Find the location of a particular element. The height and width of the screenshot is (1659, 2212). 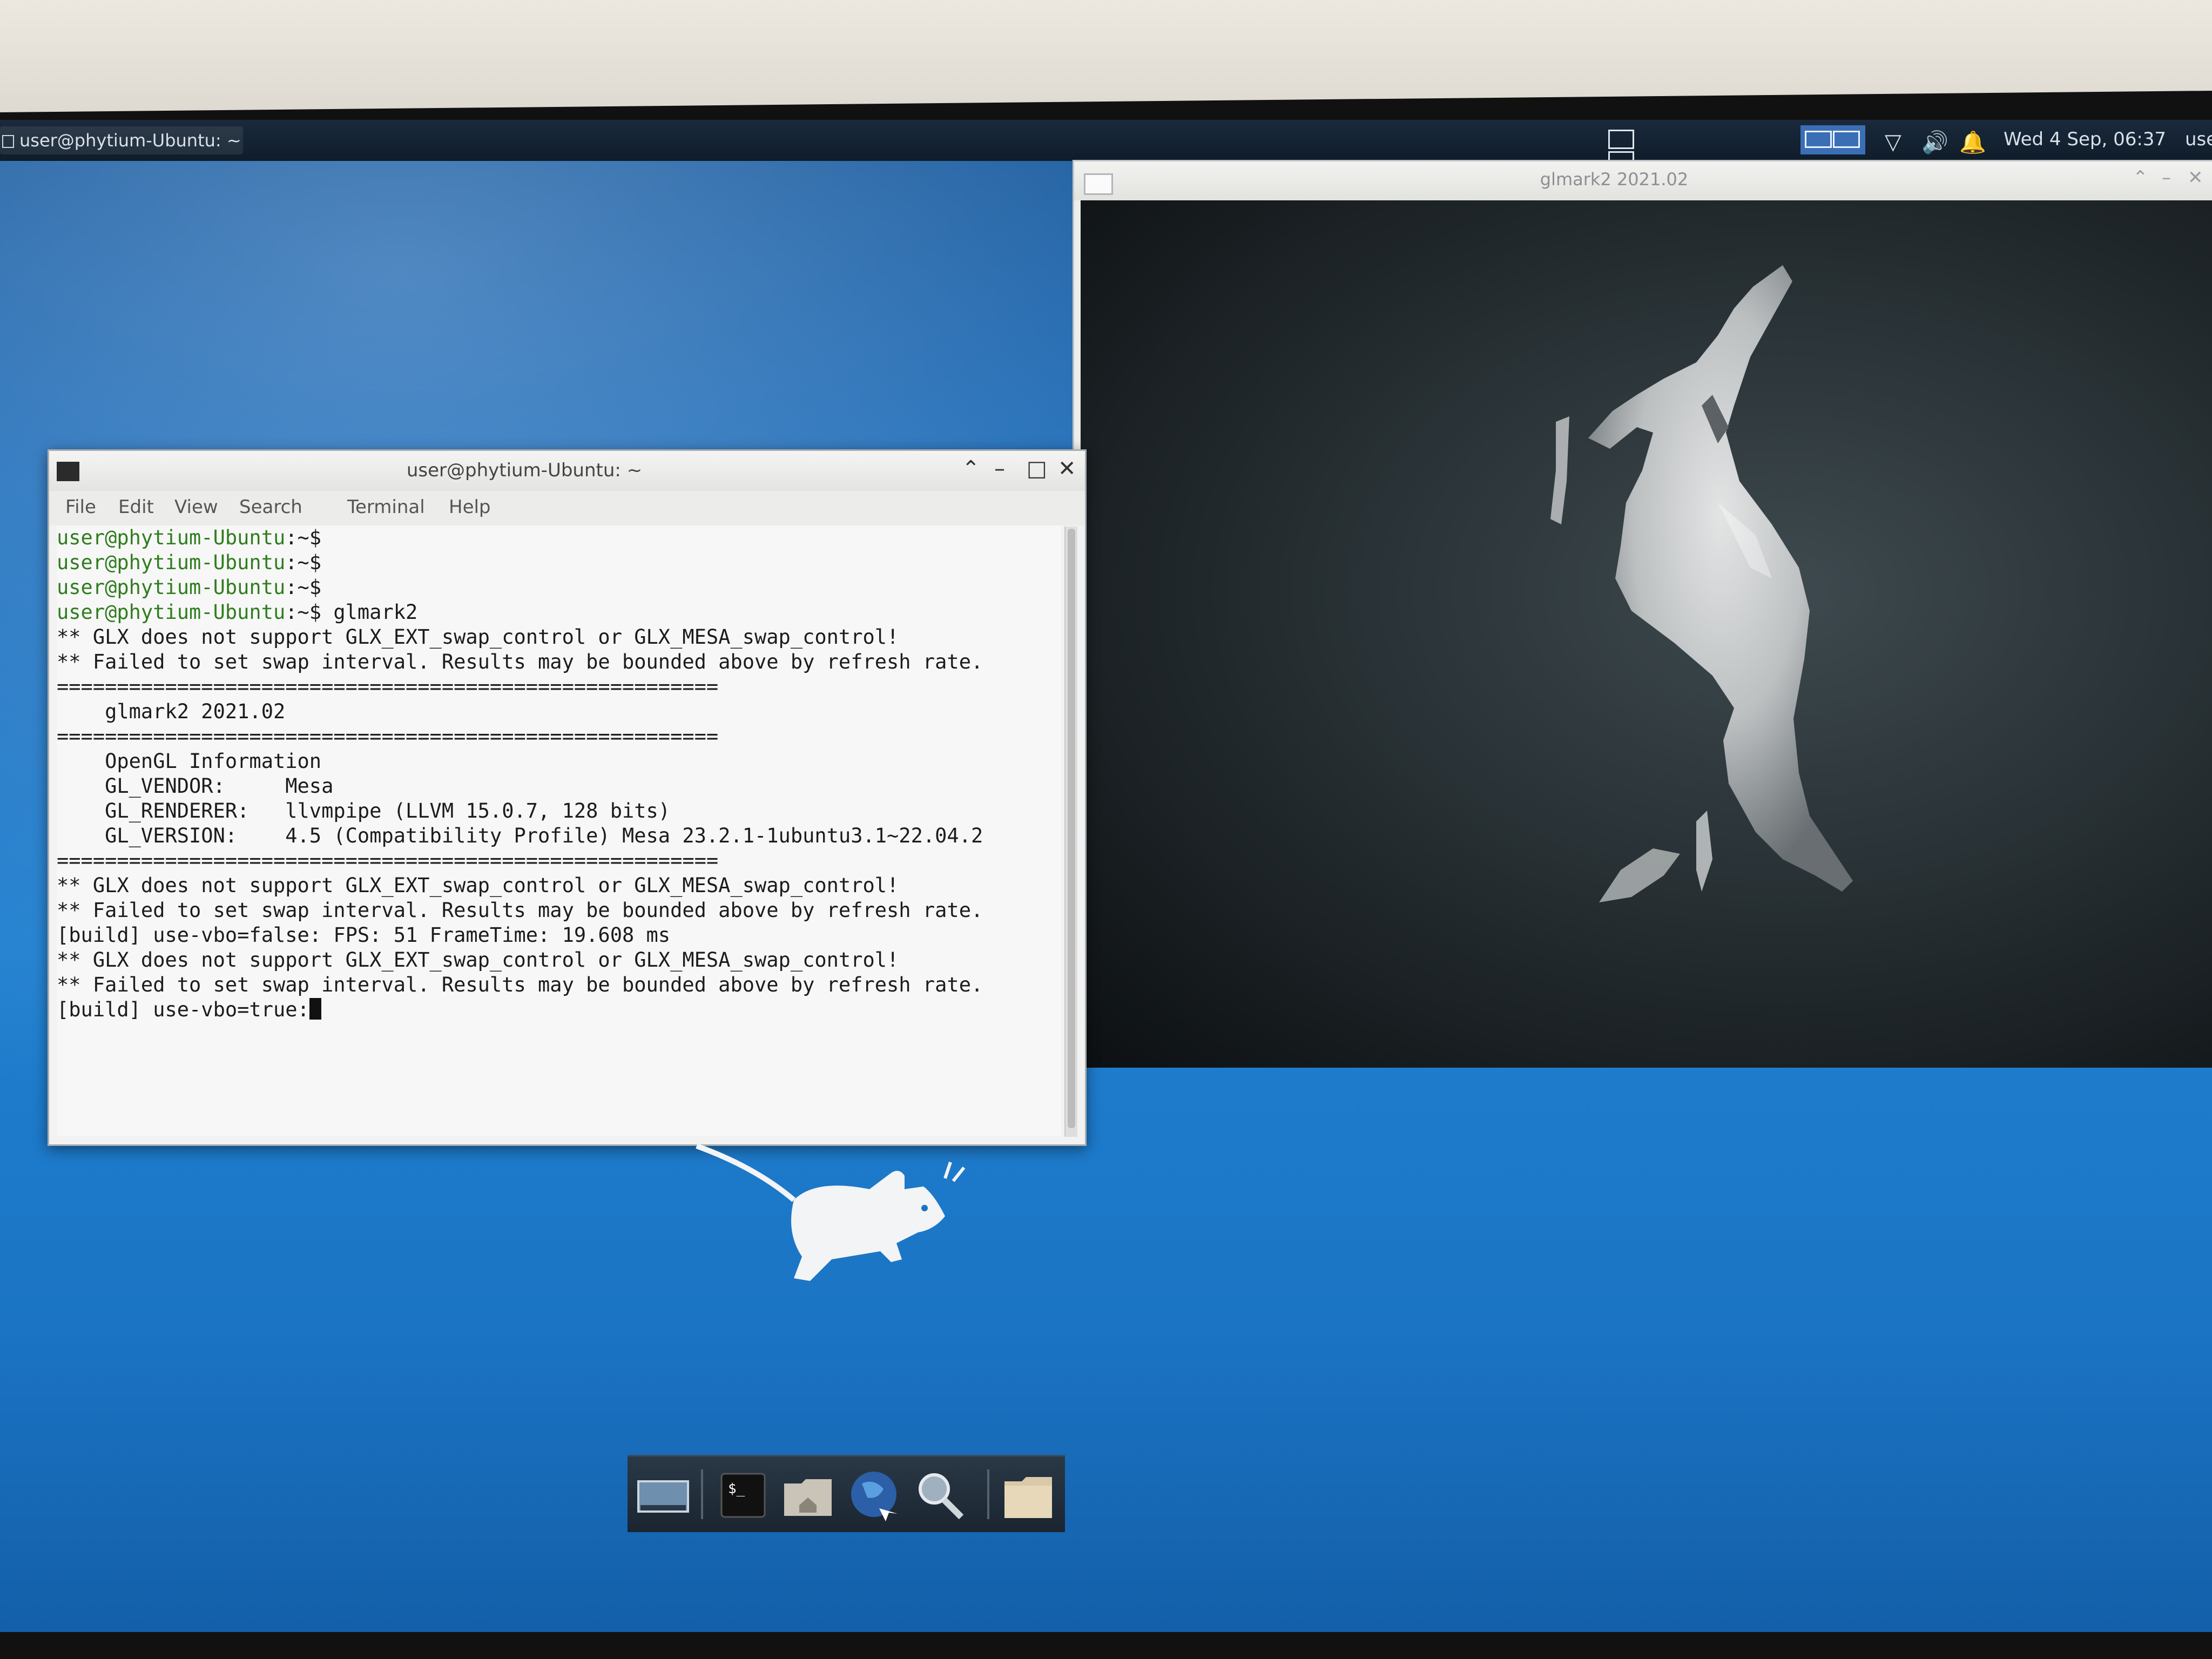

scrollbar-thumb is located at coordinates (1071, 828).